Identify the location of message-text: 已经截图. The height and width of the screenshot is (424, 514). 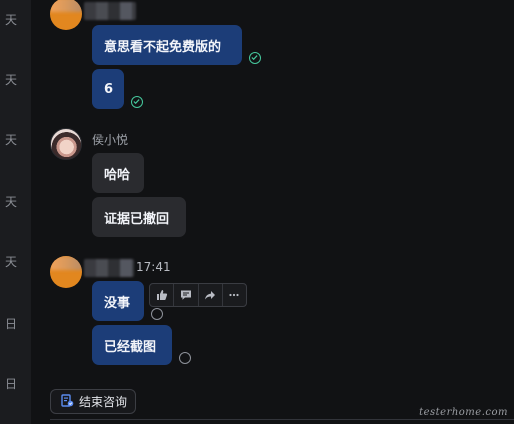
(130, 347).